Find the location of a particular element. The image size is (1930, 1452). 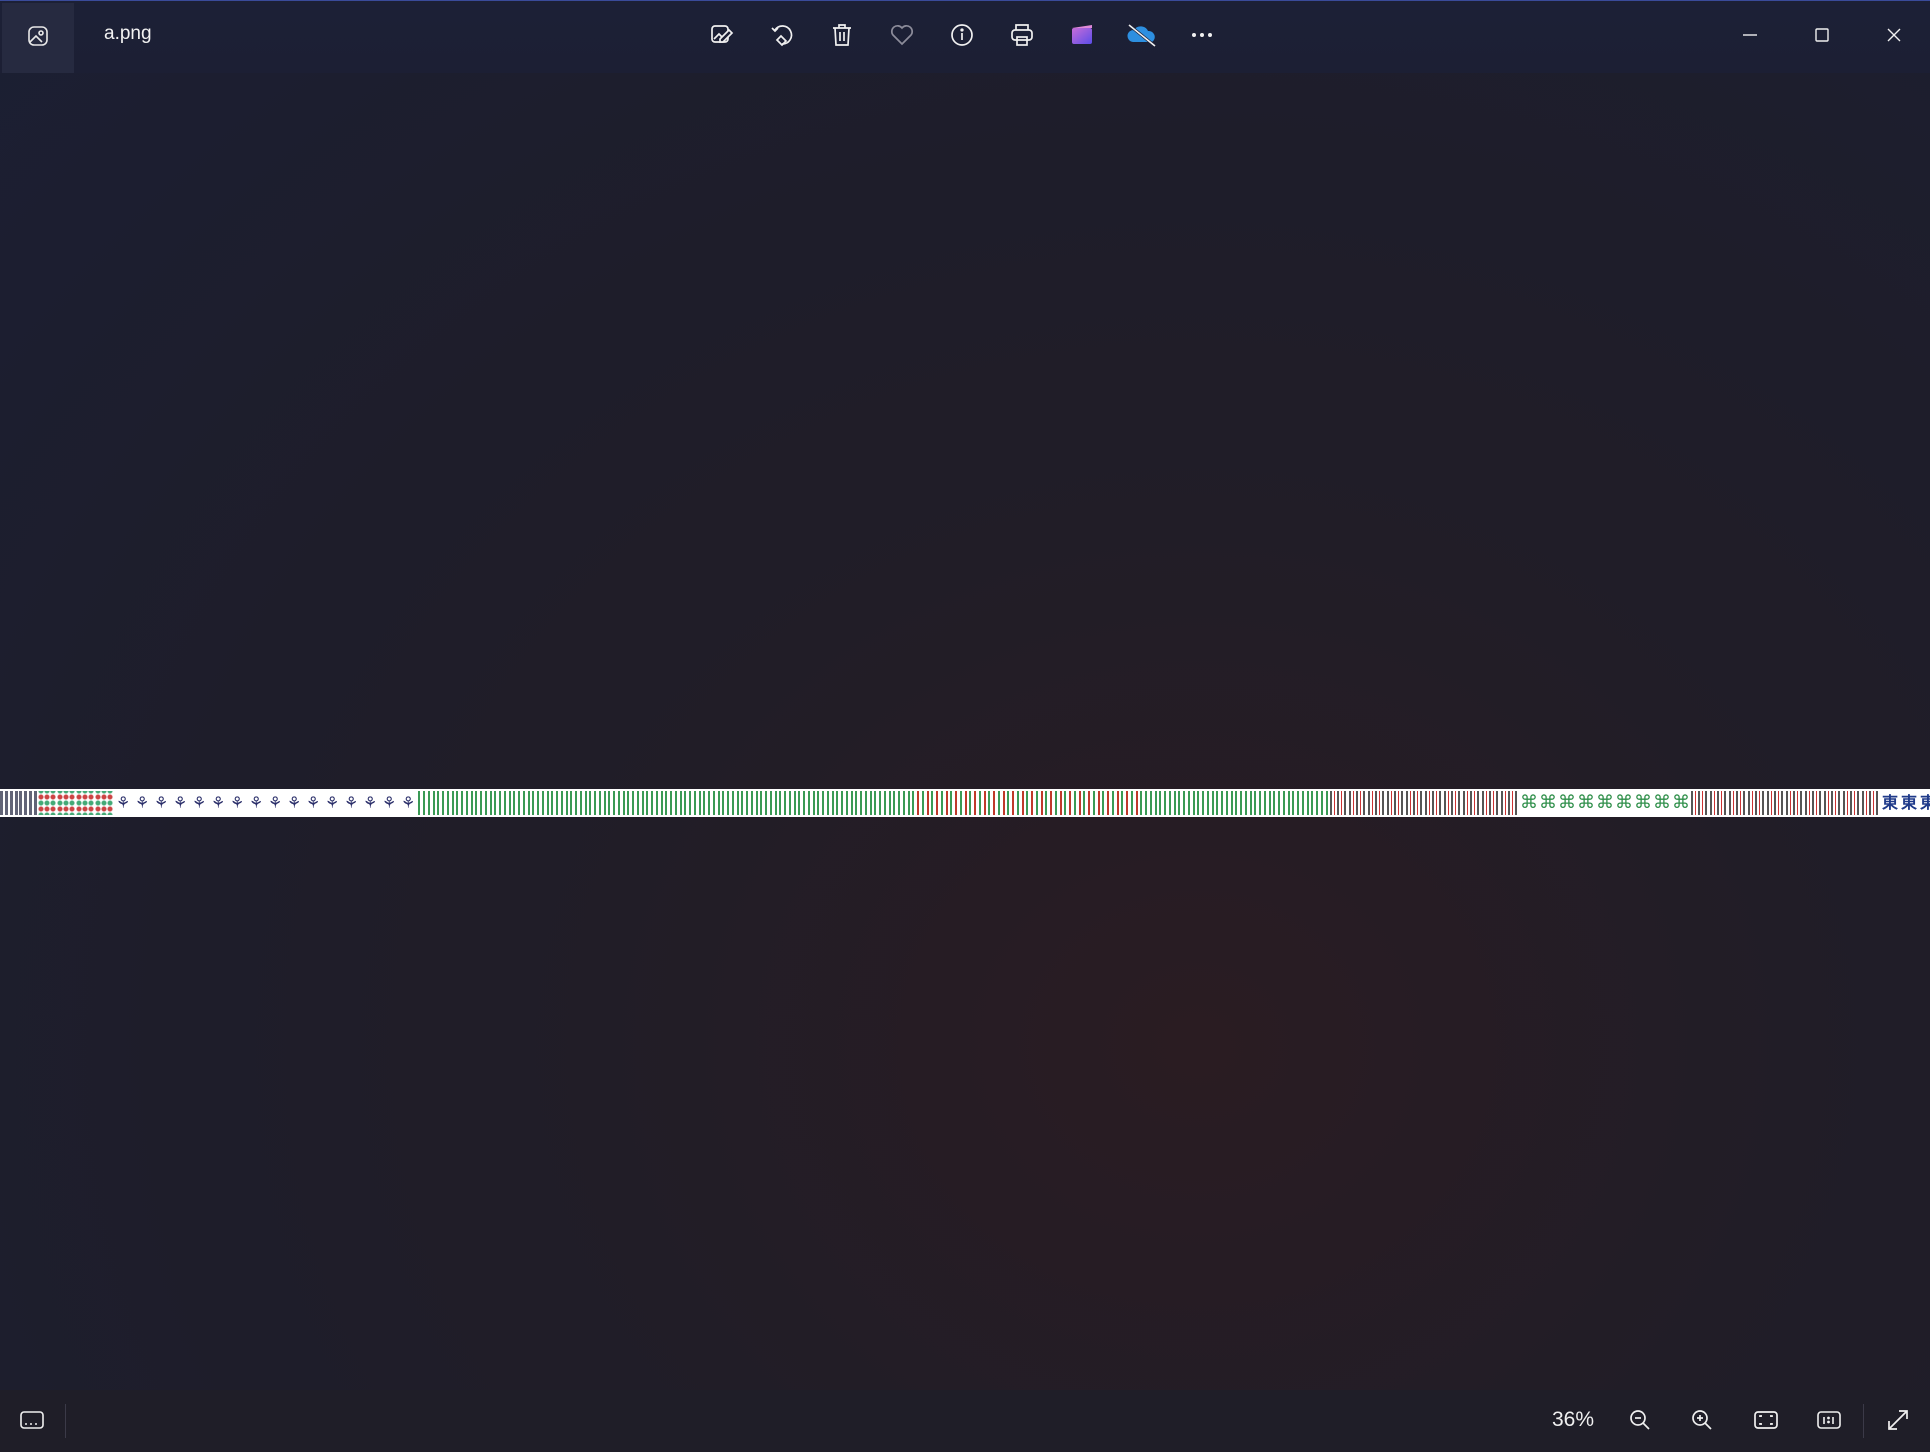

fit-to-window-icon is located at coordinates (1766, 1422).